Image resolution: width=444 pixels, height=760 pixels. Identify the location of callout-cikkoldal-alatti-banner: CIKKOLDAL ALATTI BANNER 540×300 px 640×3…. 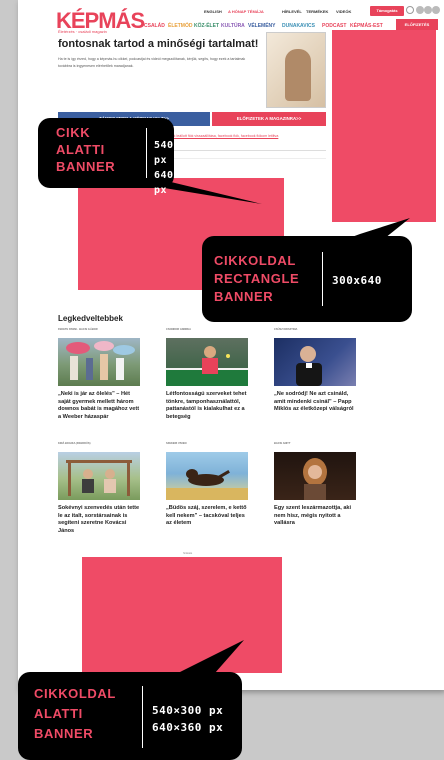
(130, 716).